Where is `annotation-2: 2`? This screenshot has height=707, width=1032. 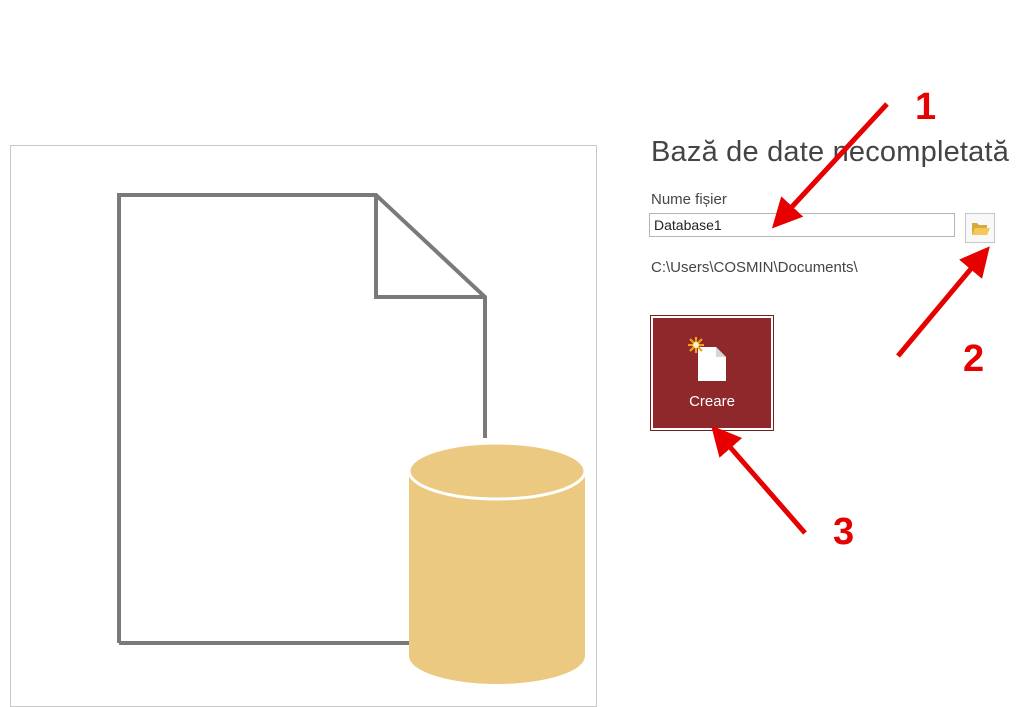 annotation-2: 2 is located at coordinates (974, 359).